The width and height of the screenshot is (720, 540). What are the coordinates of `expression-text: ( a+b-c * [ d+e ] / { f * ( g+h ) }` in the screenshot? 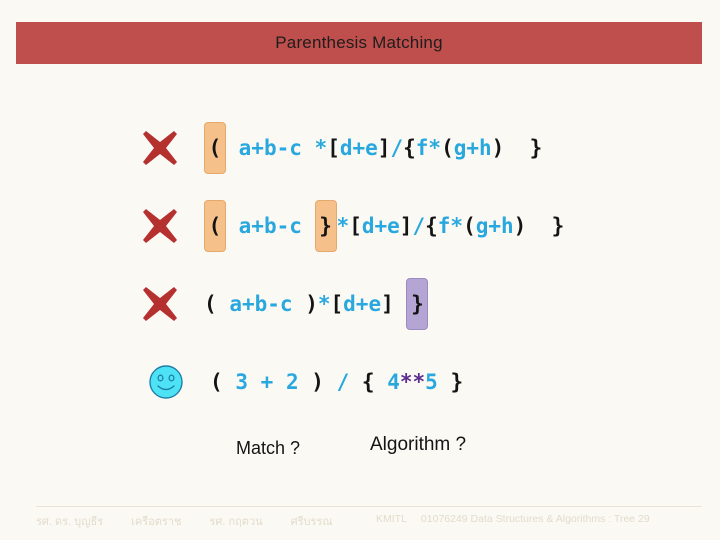 It's located at (373, 148).